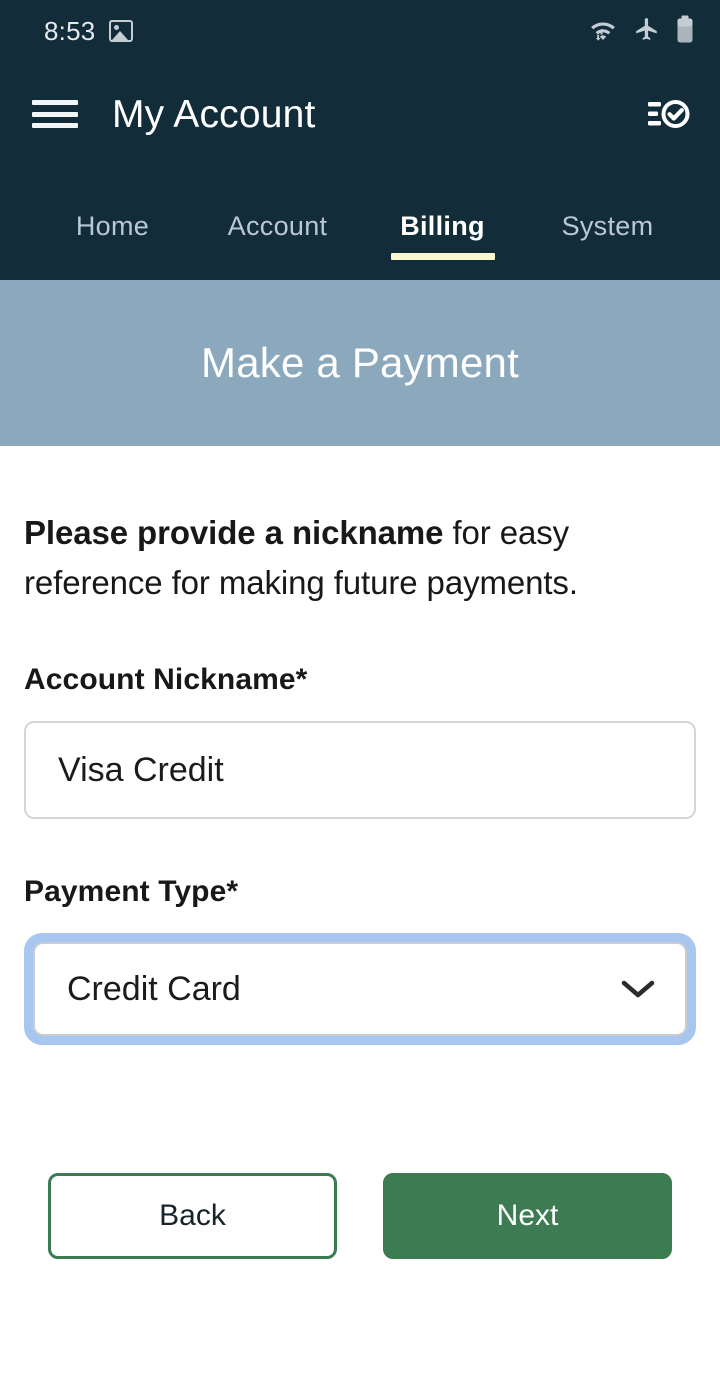 The image size is (720, 1400). I want to click on app-bar: My Account, so click(360, 114).